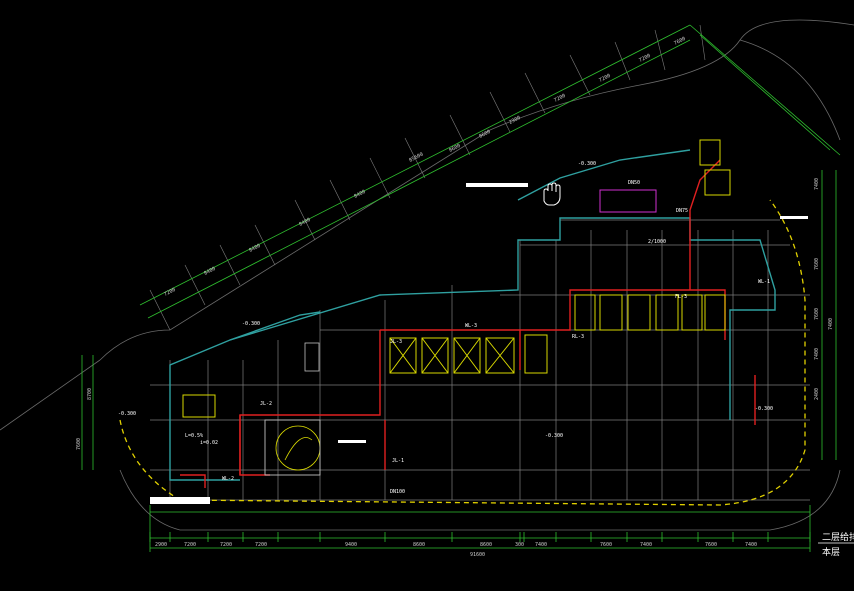 The width and height of the screenshot is (854, 591). I want to click on drawing-title: 二层给排, so click(838, 537).